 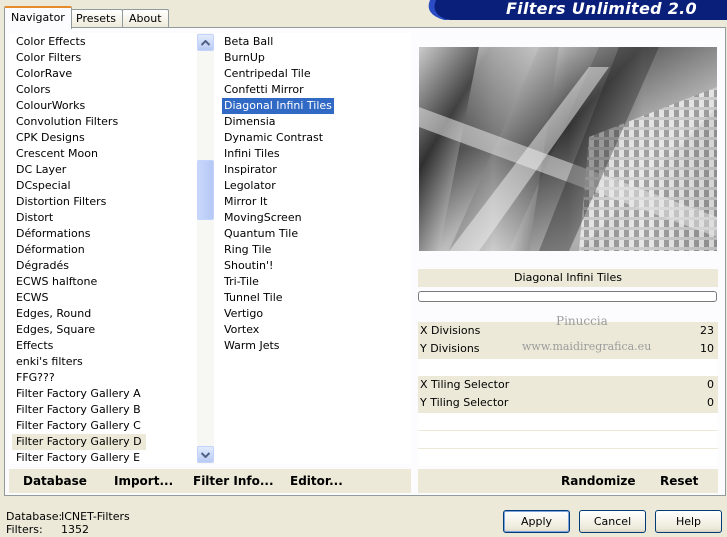 I want to click on scroll-down-button, so click(x=205, y=454).